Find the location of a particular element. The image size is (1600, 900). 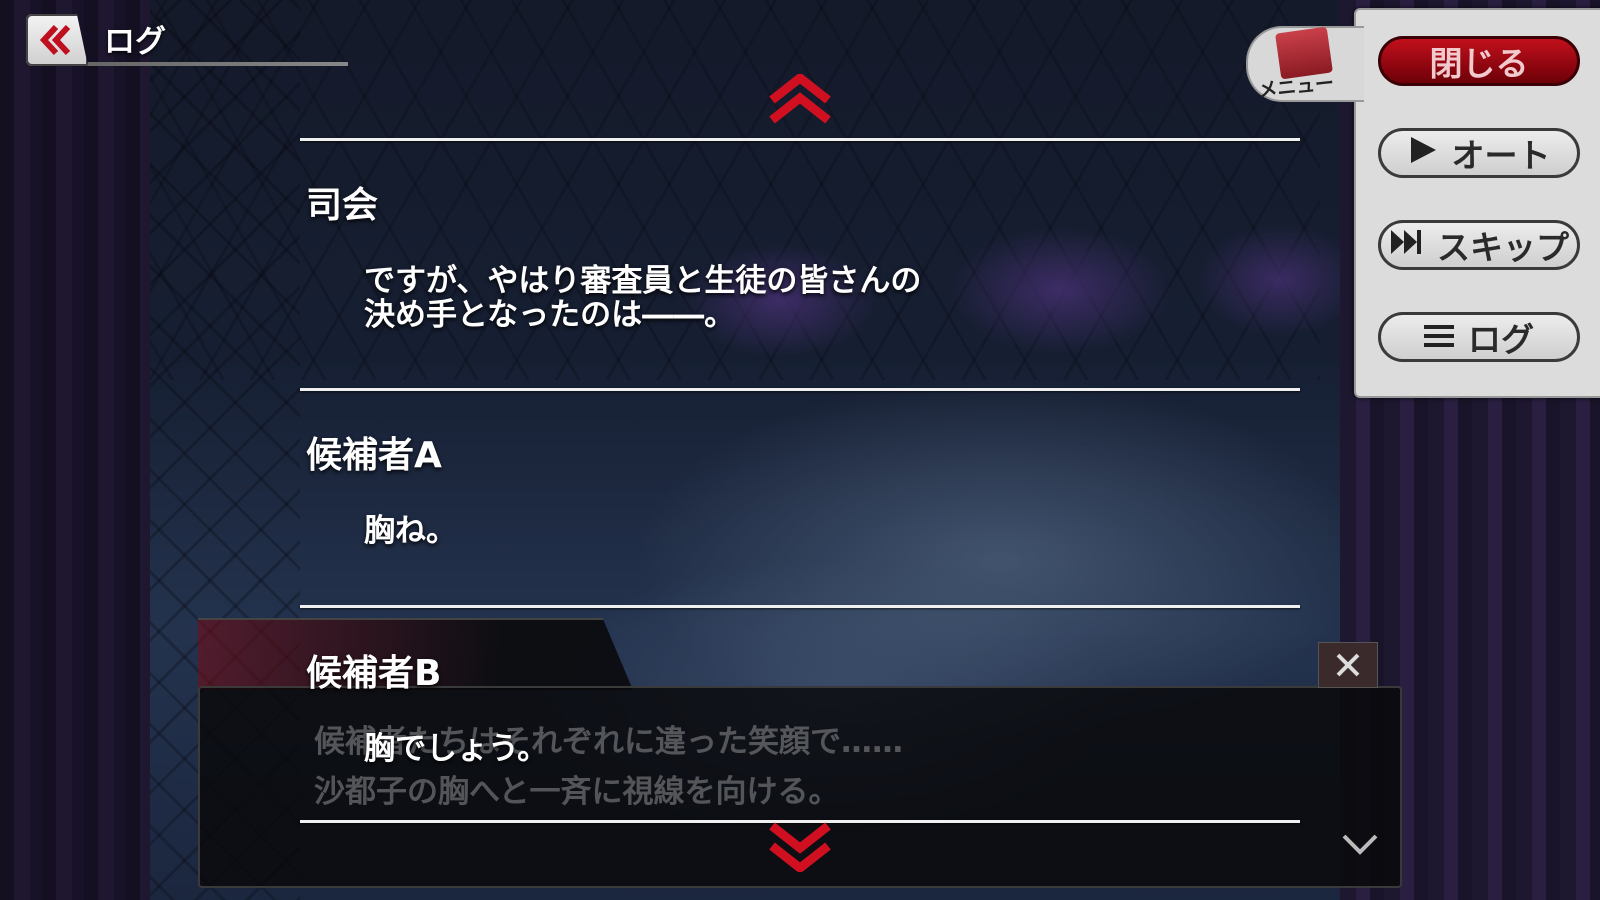

log-message-line: 胸でしょう。 is located at coordinates (456, 749).